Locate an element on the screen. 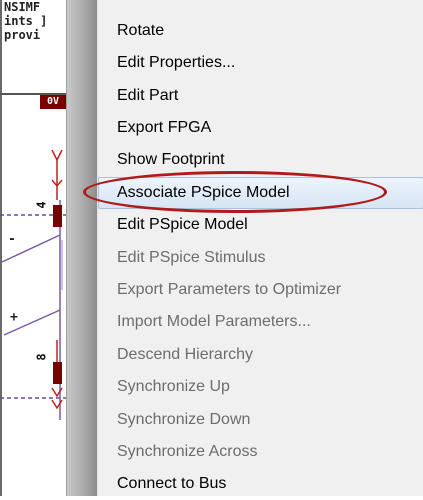  menu-item-export-parameters-to-optimizer: Export Parameters to Optimizer is located at coordinates (260, 290).